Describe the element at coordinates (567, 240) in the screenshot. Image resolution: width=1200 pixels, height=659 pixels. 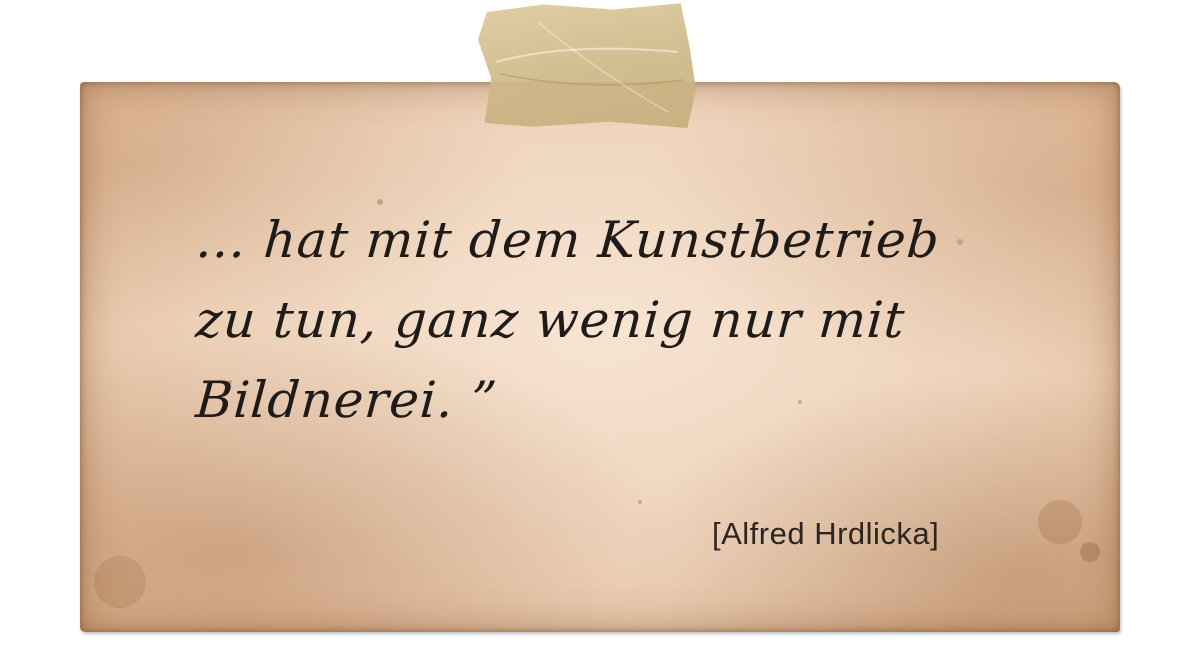
I see `quote-line: … hat mit dem Kunstbetrieb` at that location.